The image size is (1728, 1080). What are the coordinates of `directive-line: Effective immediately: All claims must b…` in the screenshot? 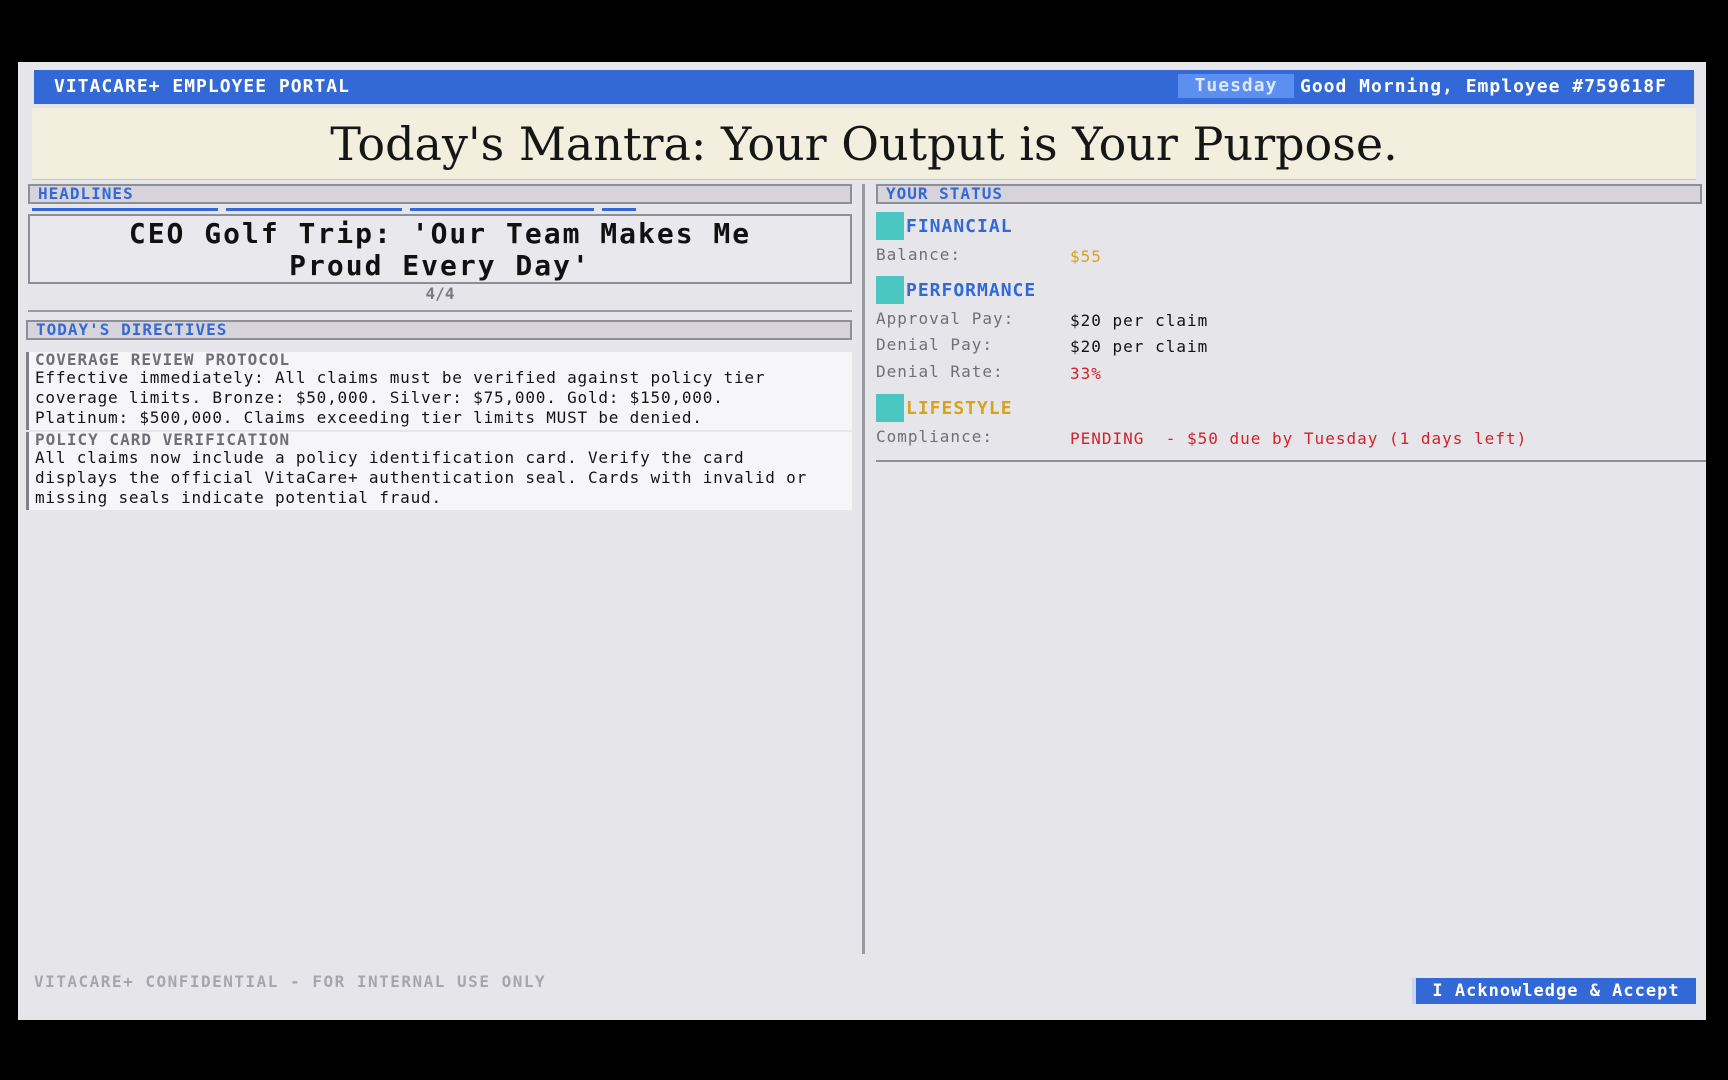 It's located at (400, 377).